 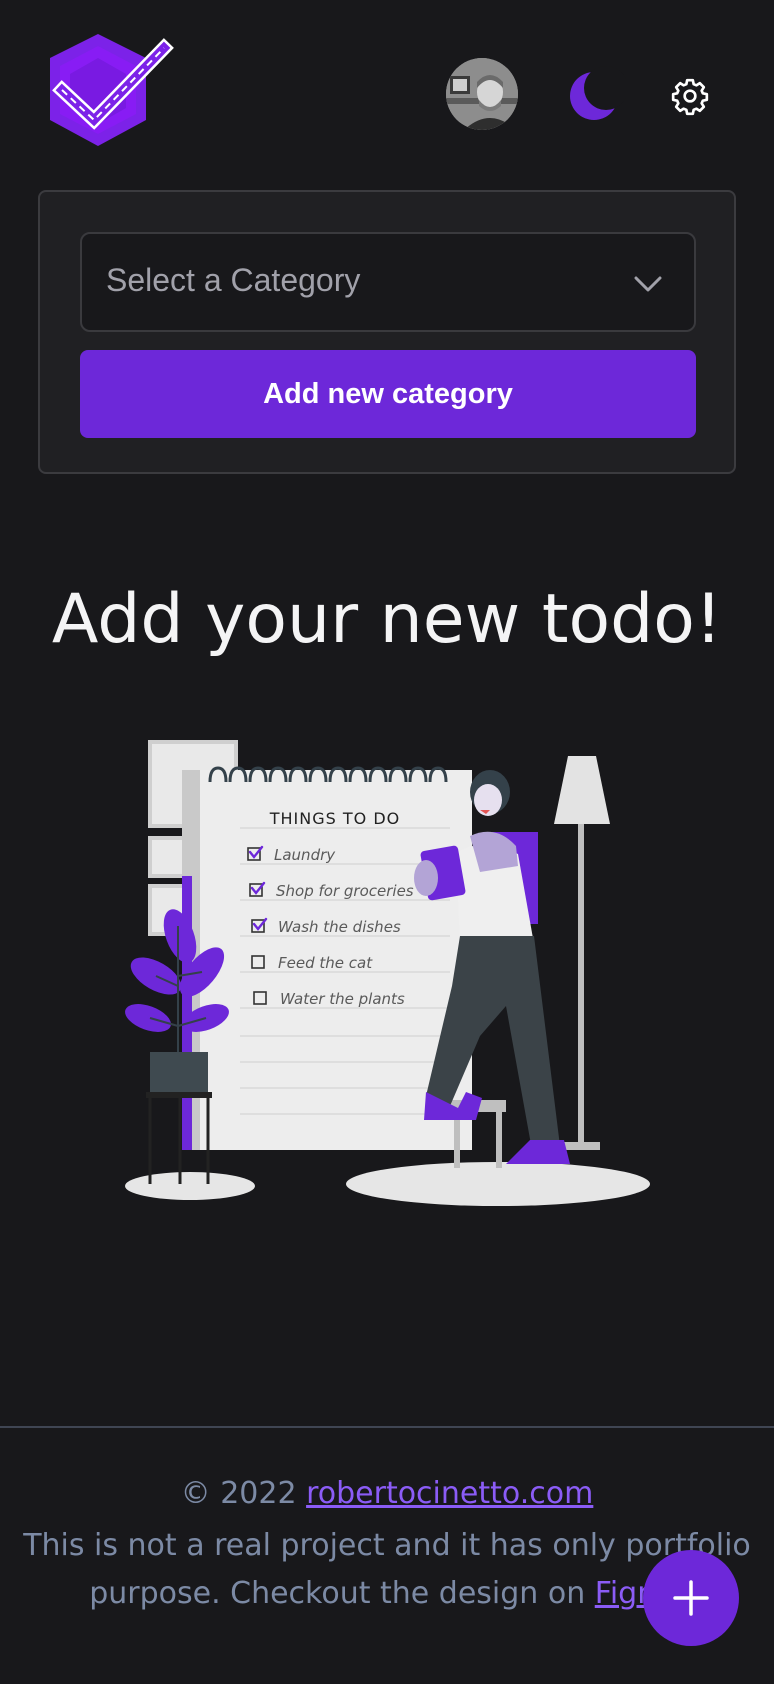 What do you see at coordinates (387, 619) in the screenshot?
I see `page-title: Add your new todo!` at bounding box center [387, 619].